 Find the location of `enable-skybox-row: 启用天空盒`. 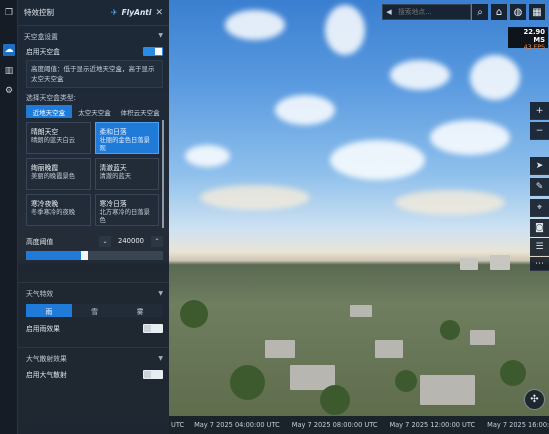

enable-skybox-row: 启用天空盒 is located at coordinates (93, 51).